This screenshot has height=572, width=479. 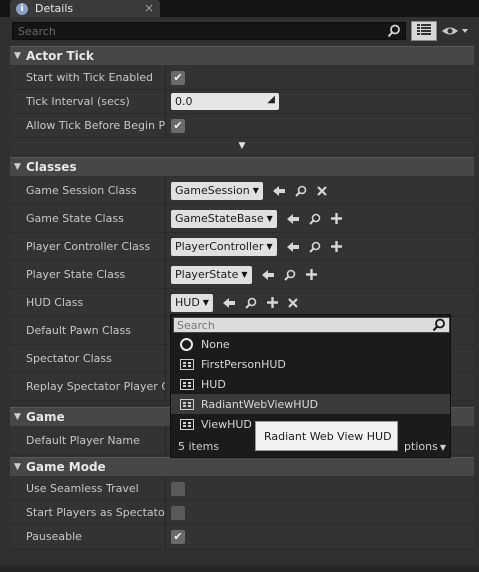 I want to click on grid-icon, so click(x=424, y=31).